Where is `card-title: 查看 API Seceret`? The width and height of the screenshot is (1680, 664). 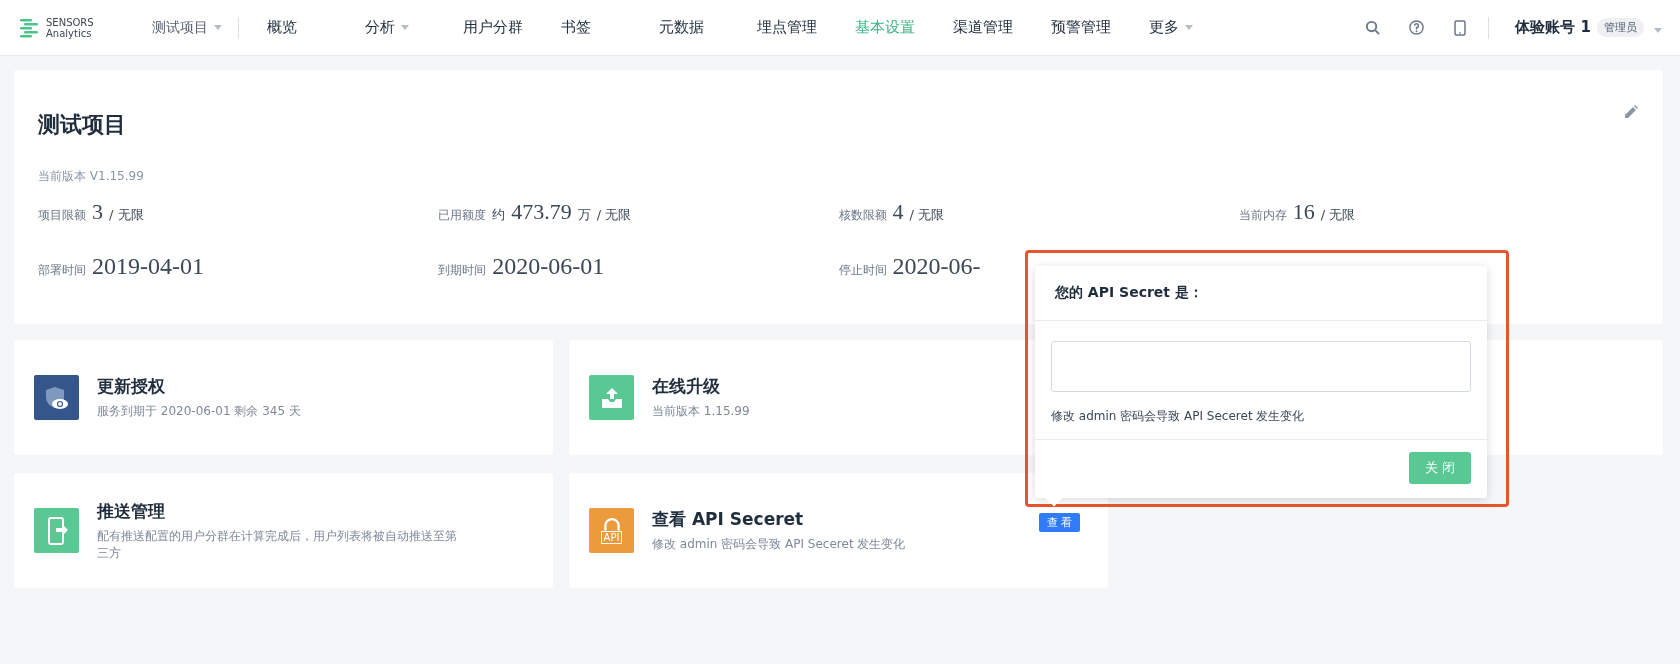
card-title: 查看 API Seceret is located at coordinates (728, 519).